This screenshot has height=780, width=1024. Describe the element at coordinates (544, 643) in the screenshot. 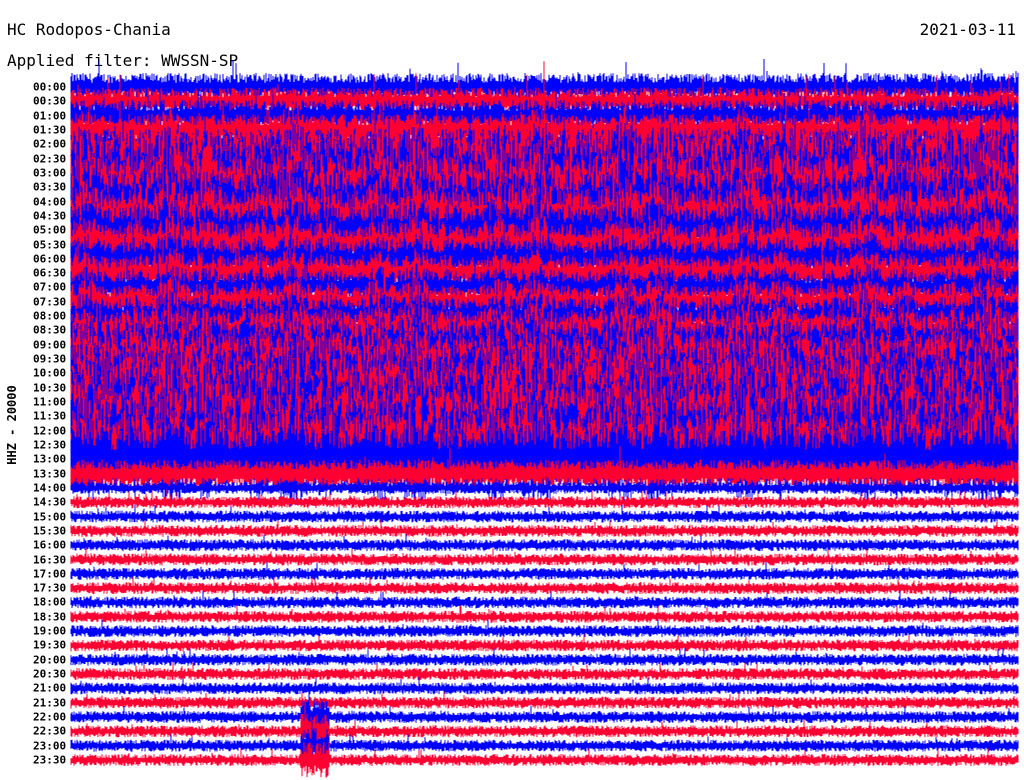

I see `trace-1930` at that location.